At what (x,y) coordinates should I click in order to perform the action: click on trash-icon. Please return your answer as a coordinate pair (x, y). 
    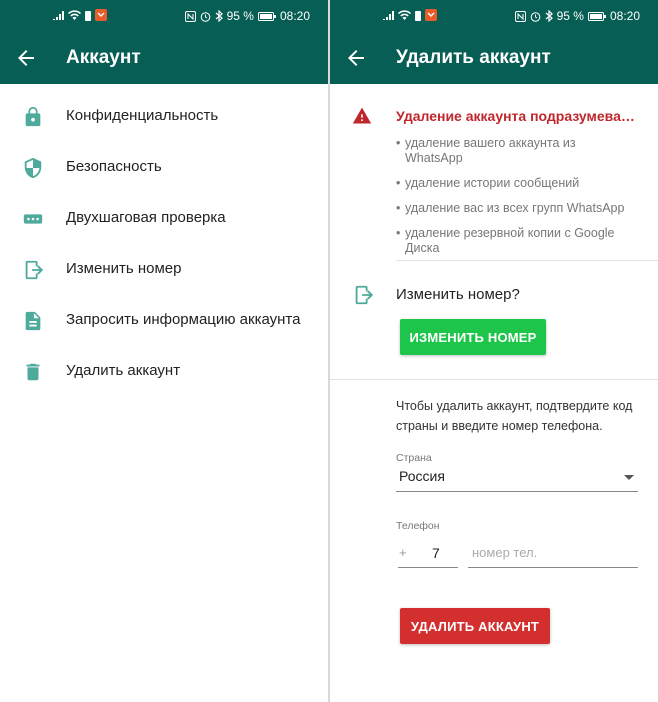
    Looking at the image, I should click on (33, 372).